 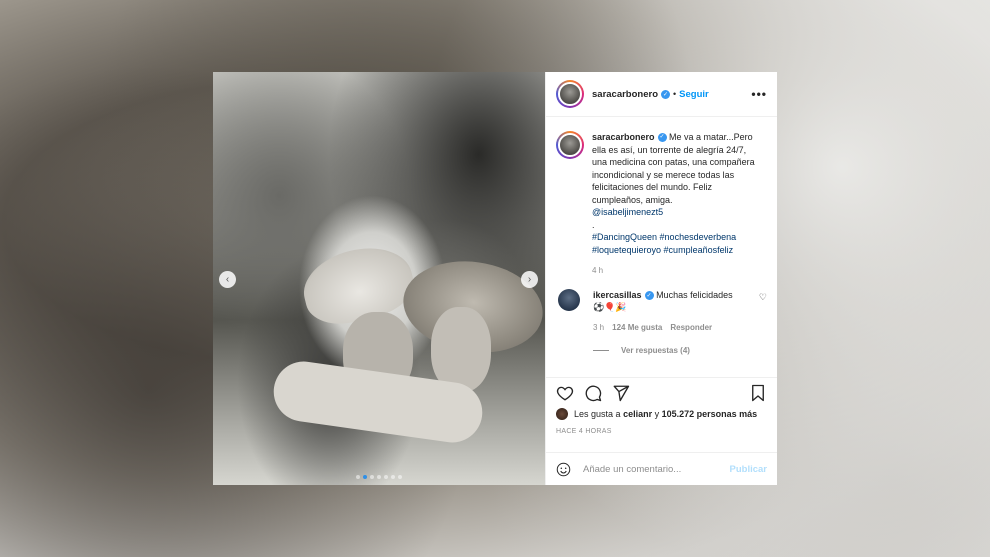 What do you see at coordinates (668, 301) in the screenshot?
I see `comment-body: ikercasillas ✓ Muchas felicidades ⚽🎈🎉` at bounding box center [668, 301].